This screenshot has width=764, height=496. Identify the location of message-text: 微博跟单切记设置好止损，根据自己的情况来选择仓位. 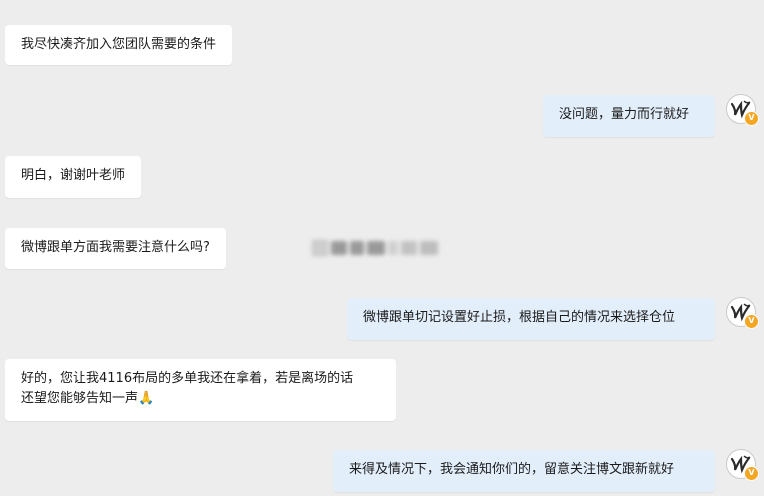
(519, 317).